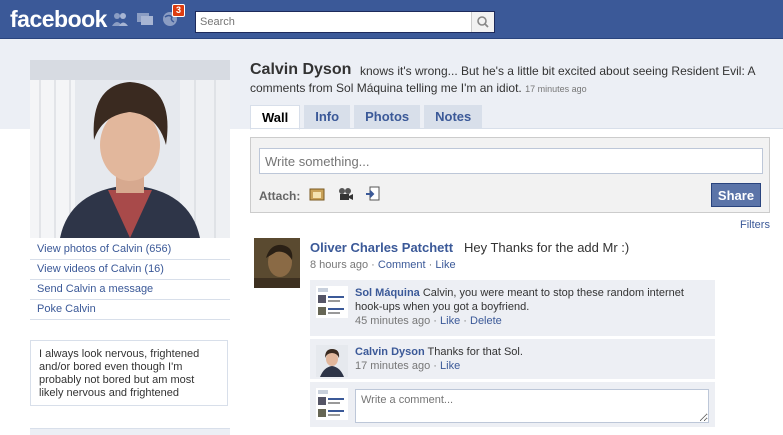 Image resolution: width=783 pixels, height=435 pixels. I want to click on wall-publisher: Attach: Share, so click(510, 175).